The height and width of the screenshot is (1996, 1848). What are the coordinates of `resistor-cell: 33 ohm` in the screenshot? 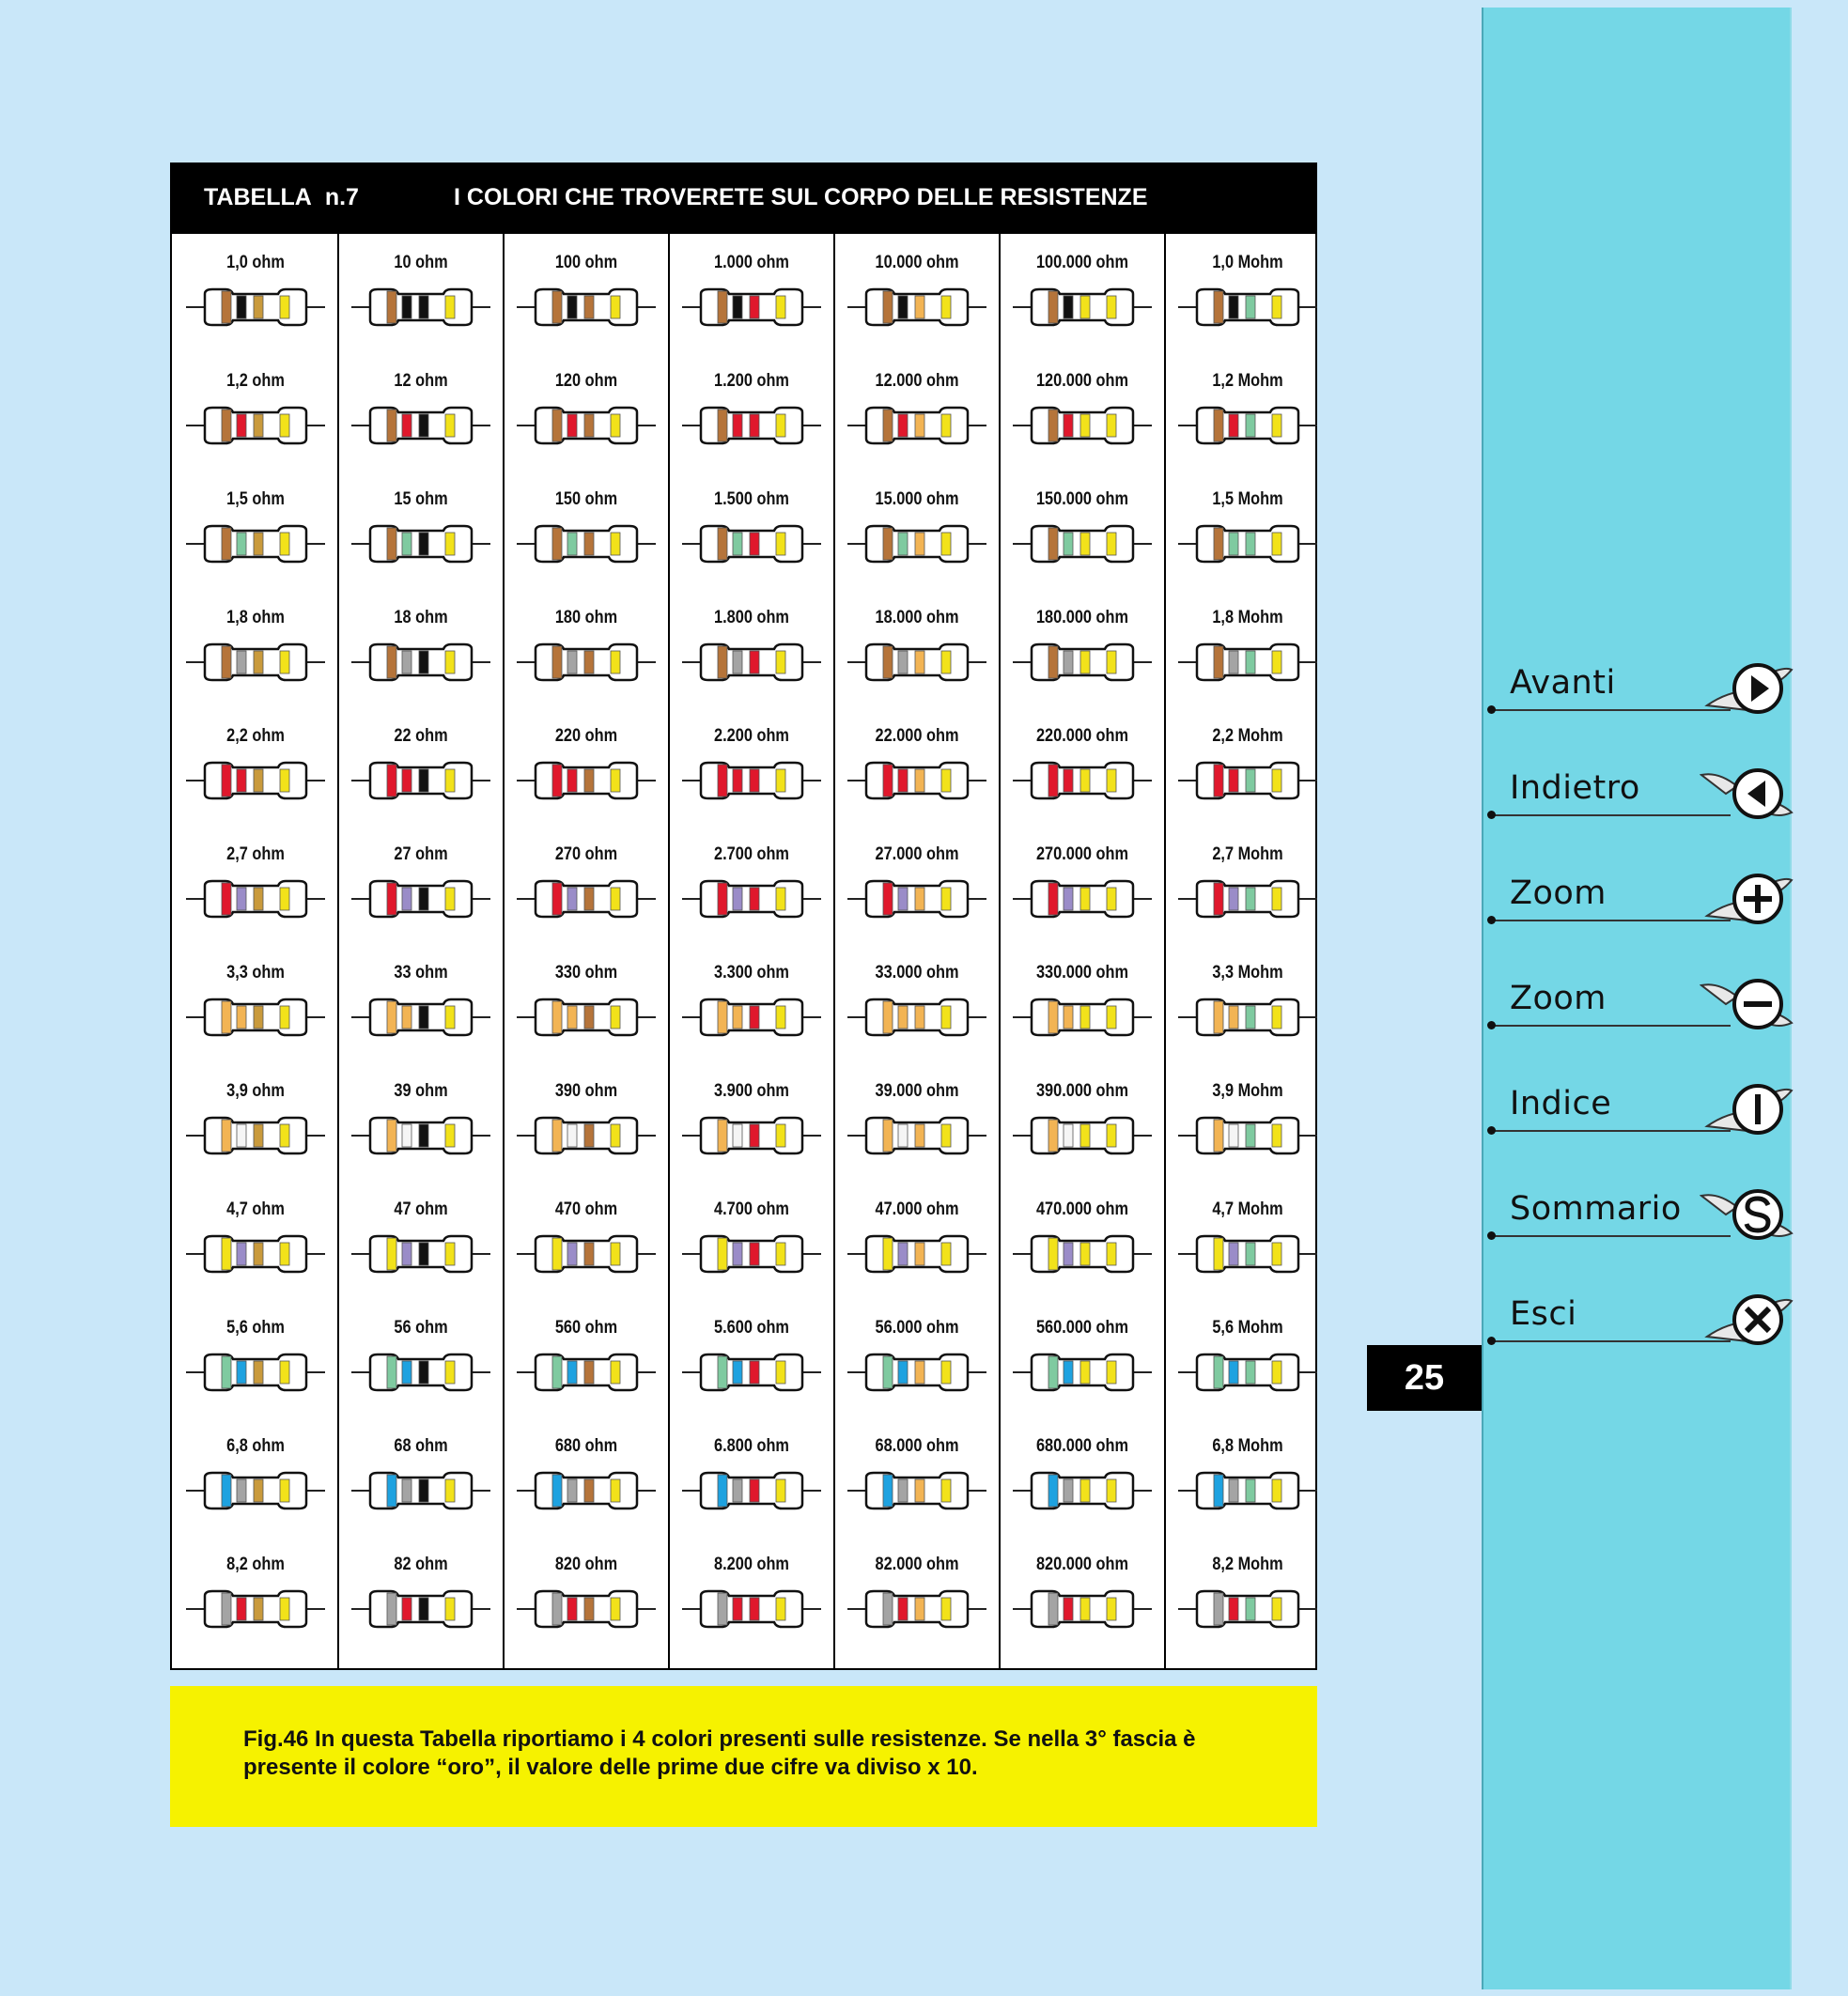 It's located at (421, 1005).